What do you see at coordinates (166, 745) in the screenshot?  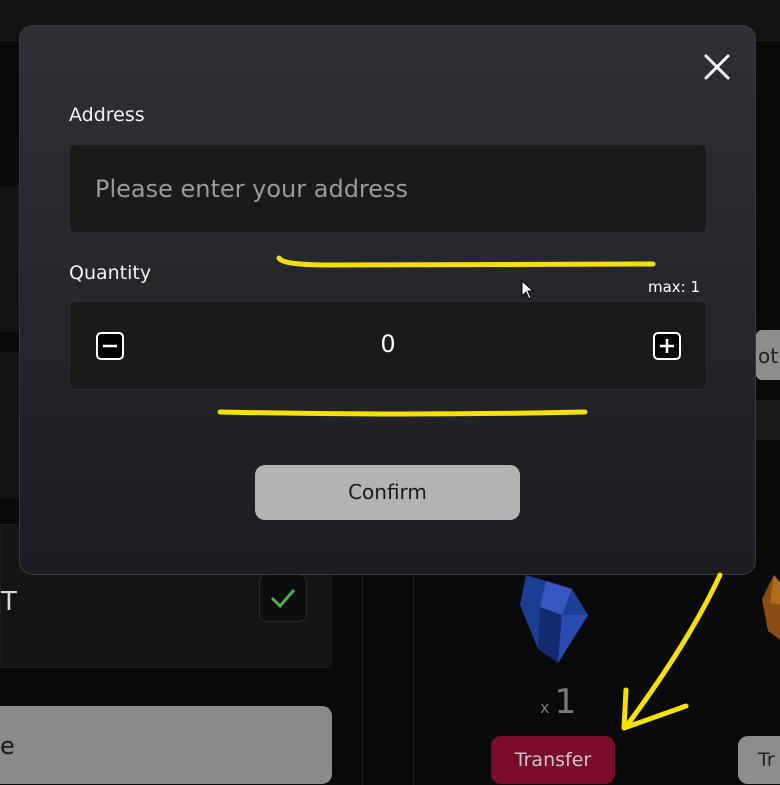 I see `left-action-button: e` at bounding box center [166, 745].